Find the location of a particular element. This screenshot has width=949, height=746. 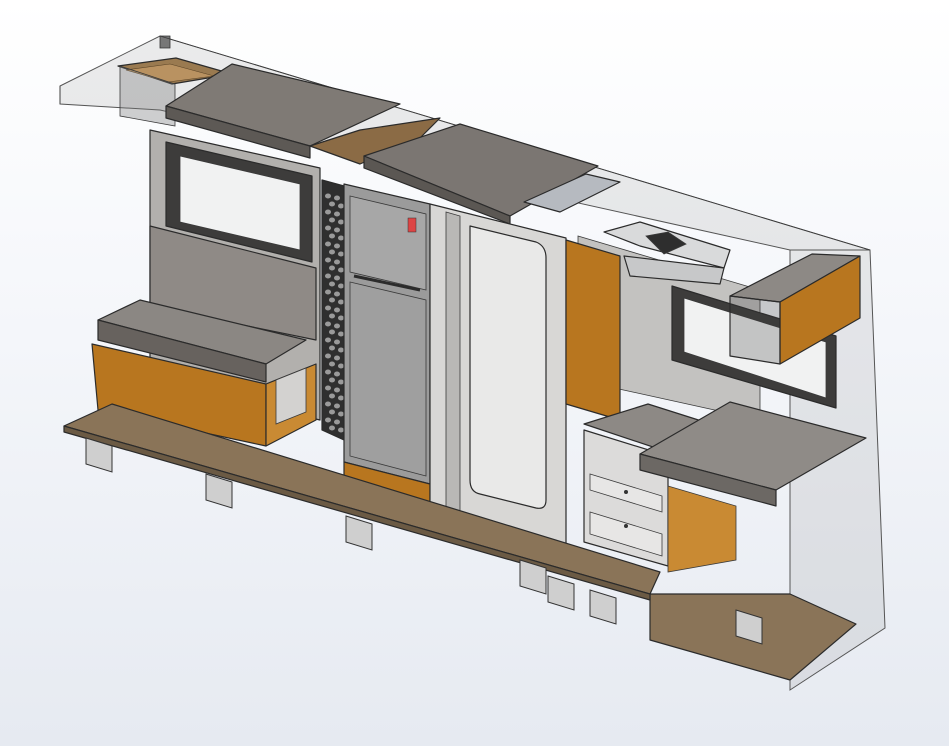

fridge is located at coordinates (387, 344).